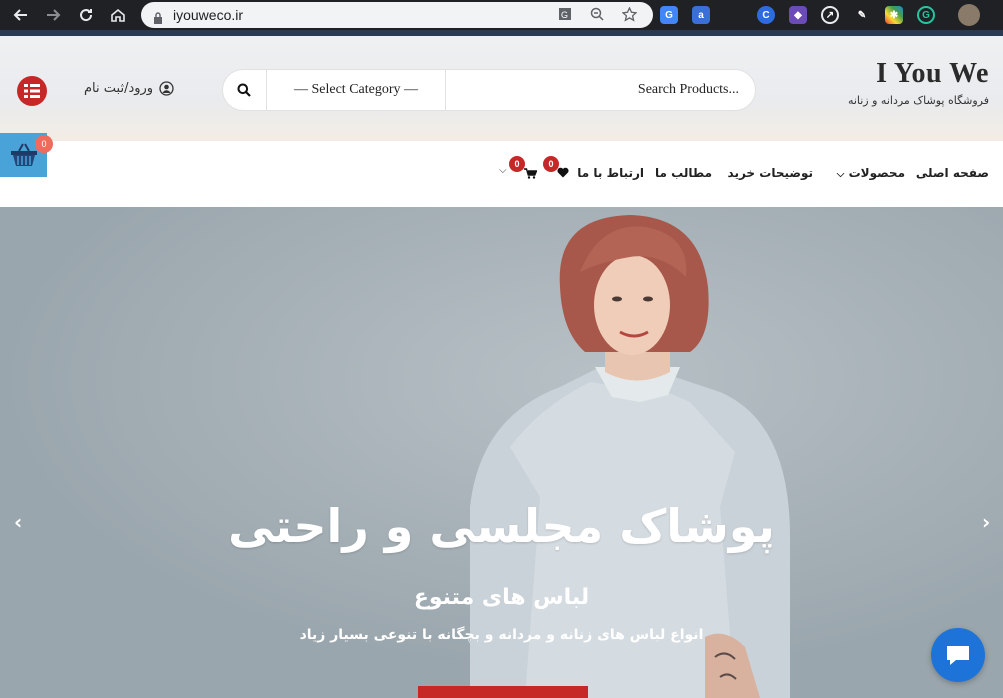 Image resolution: width=1003 pixels, height=698 pixels. I want to click on category-select: — Select Category —, so click(356, 90).